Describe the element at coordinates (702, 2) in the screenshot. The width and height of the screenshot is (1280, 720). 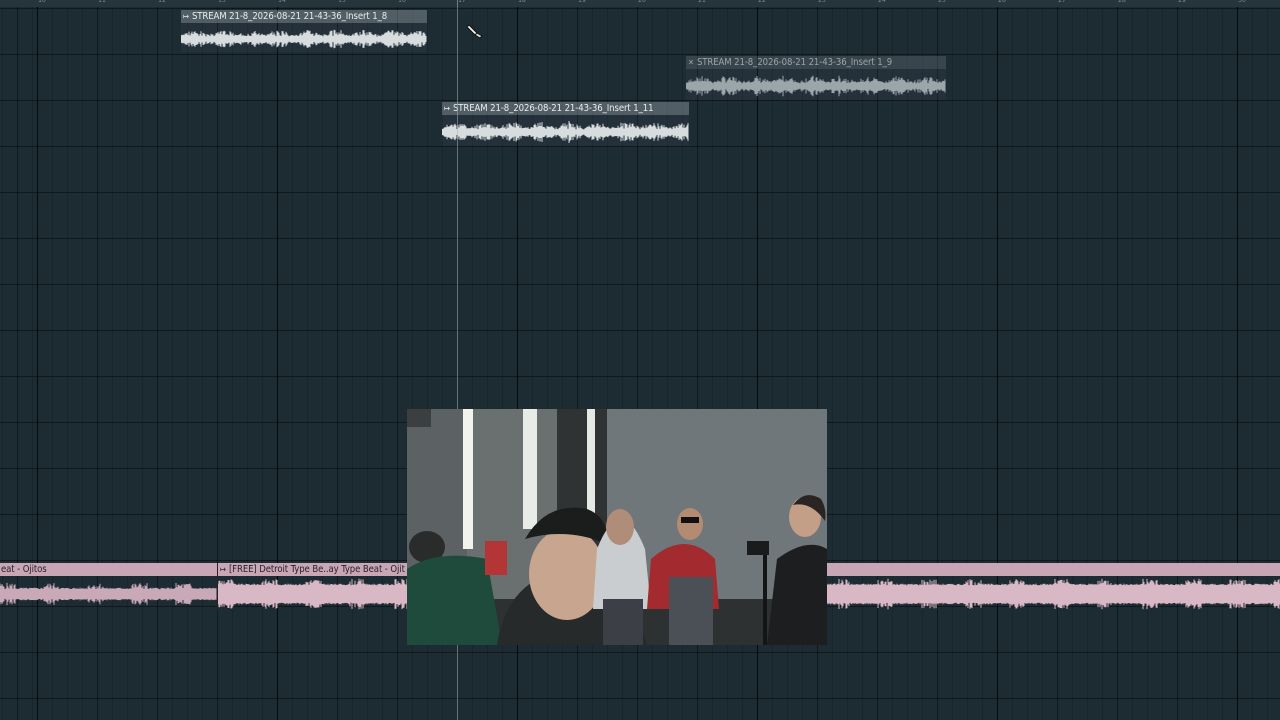
I see `ruler-bar-number: 21` at that location.